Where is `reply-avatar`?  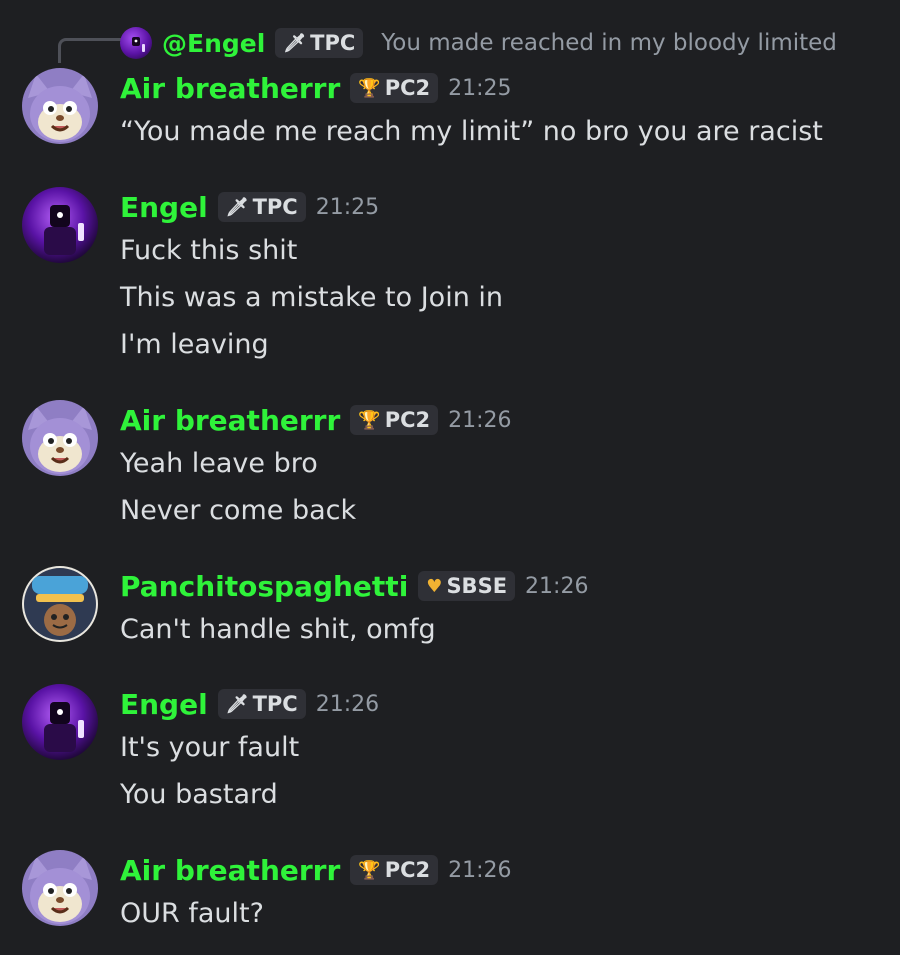 reply-avatar is located at coordinates (136, 43).